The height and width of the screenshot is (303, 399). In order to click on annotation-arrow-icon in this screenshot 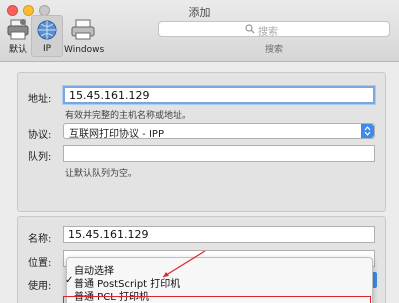, I will do `click(184, 264)`.